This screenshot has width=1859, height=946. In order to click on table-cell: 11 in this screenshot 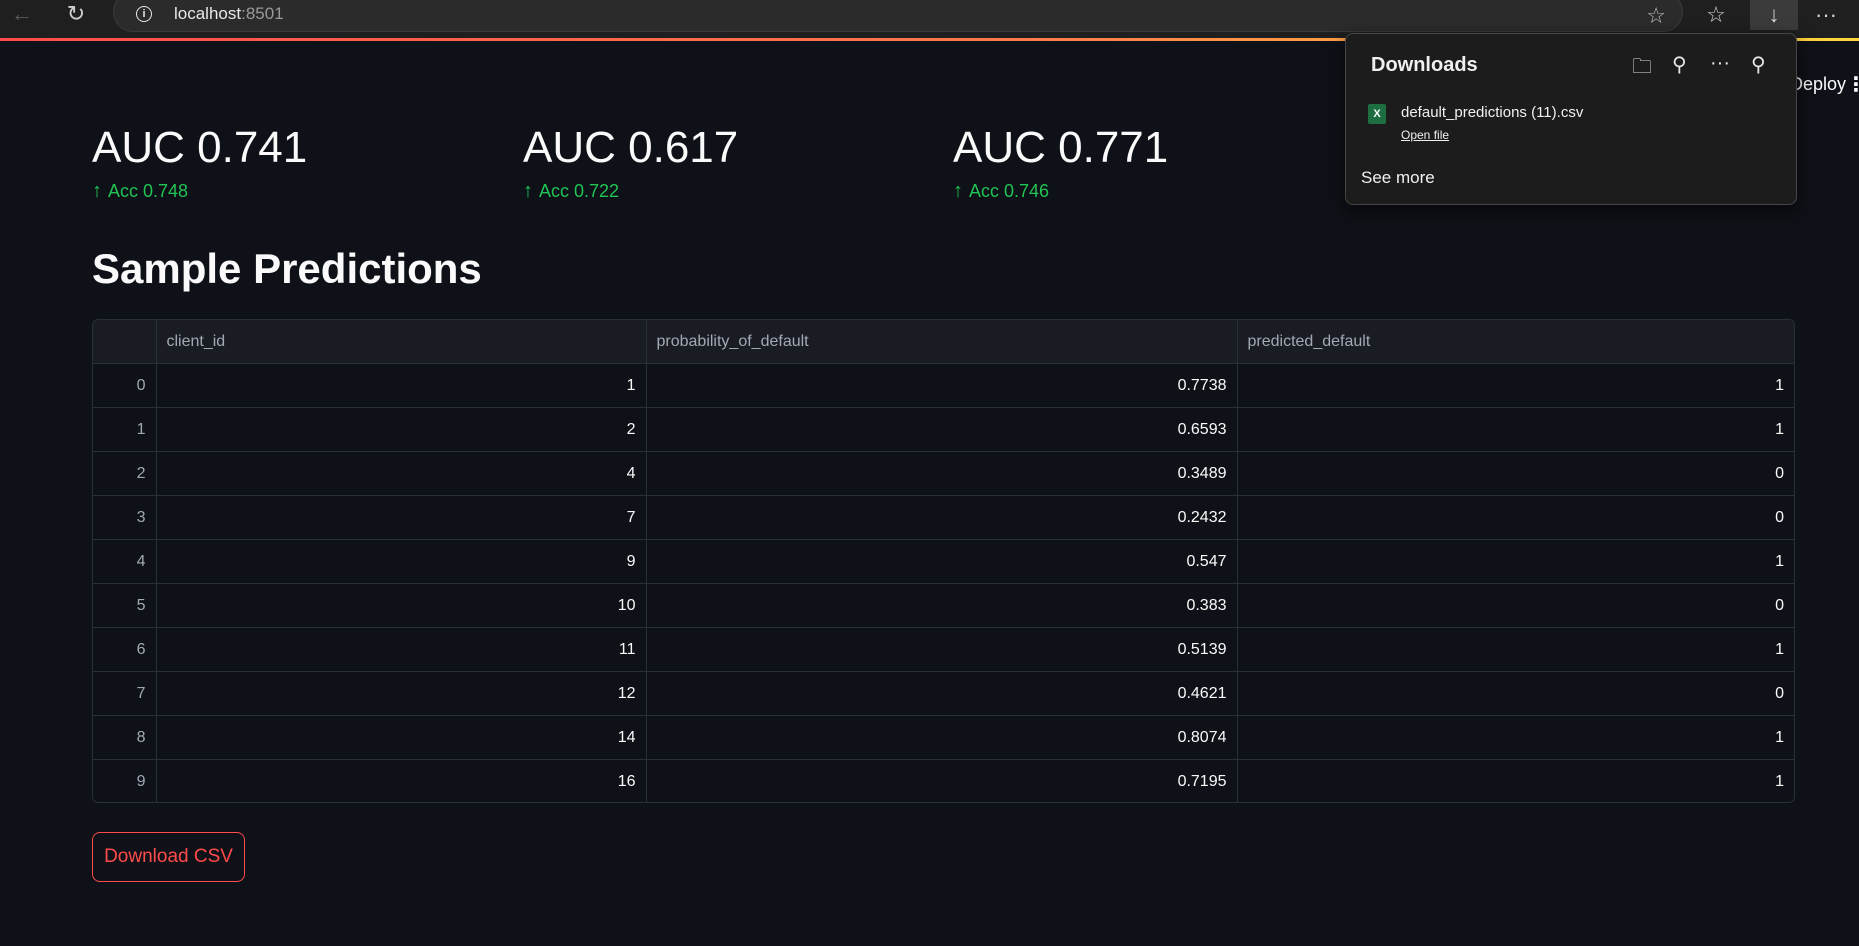, I will do `click(401, 649)`.